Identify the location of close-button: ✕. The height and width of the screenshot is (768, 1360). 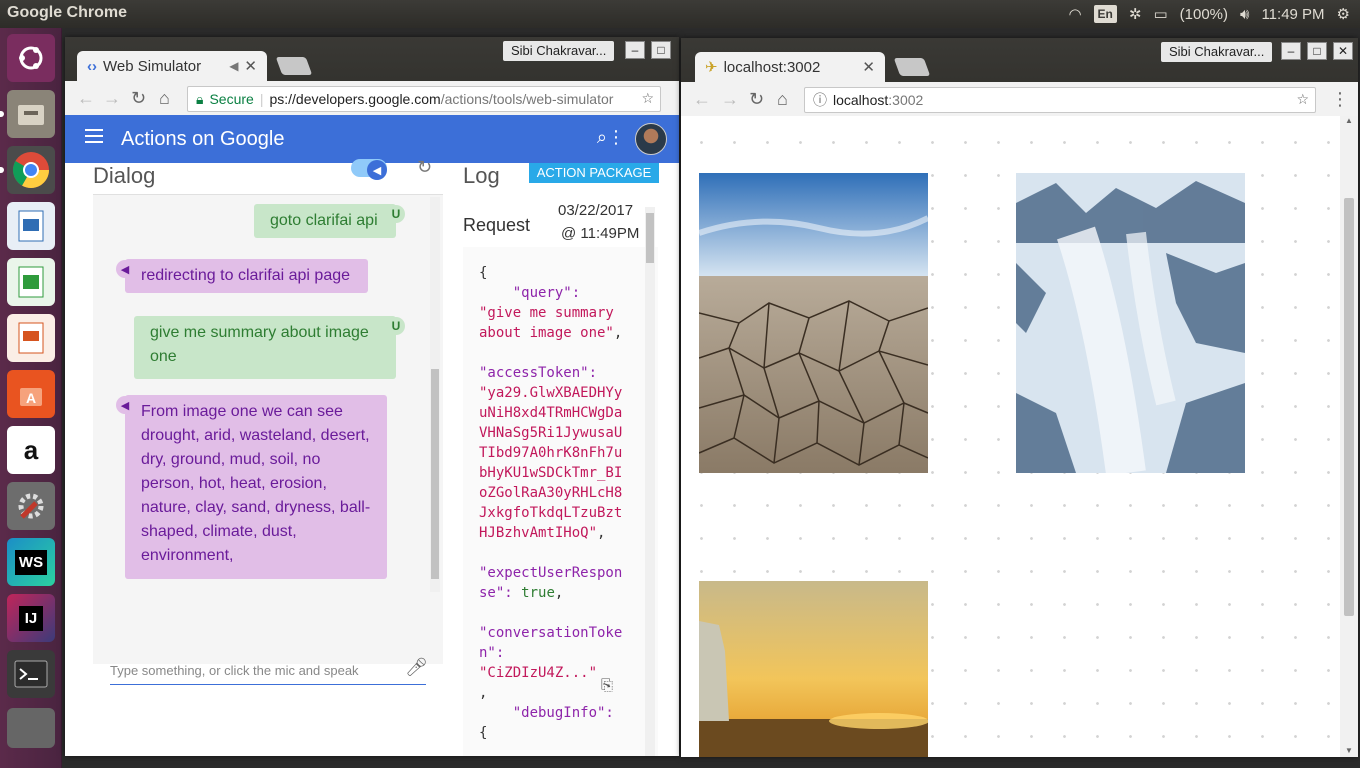
(1343, 51).